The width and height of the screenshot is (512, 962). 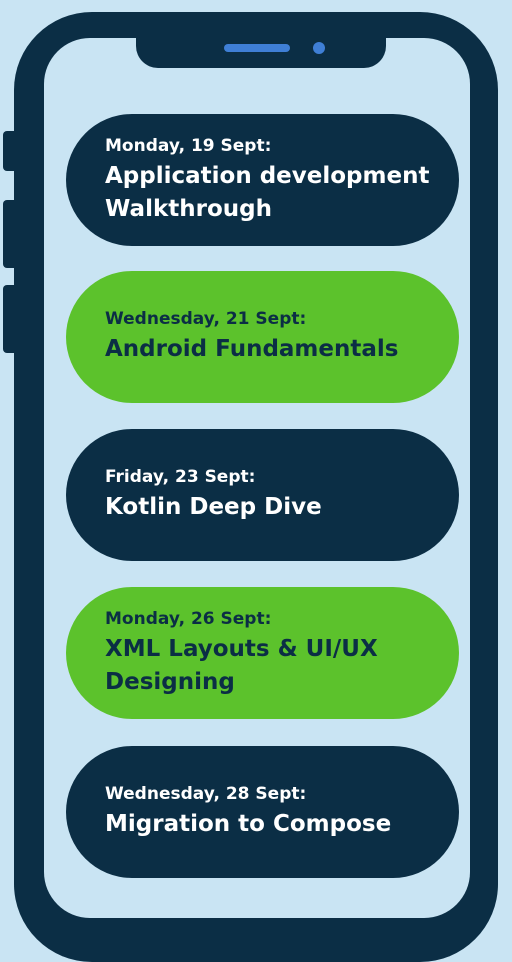 I want to click on session-title: Migration to Compose, so click(x=267, y=824).